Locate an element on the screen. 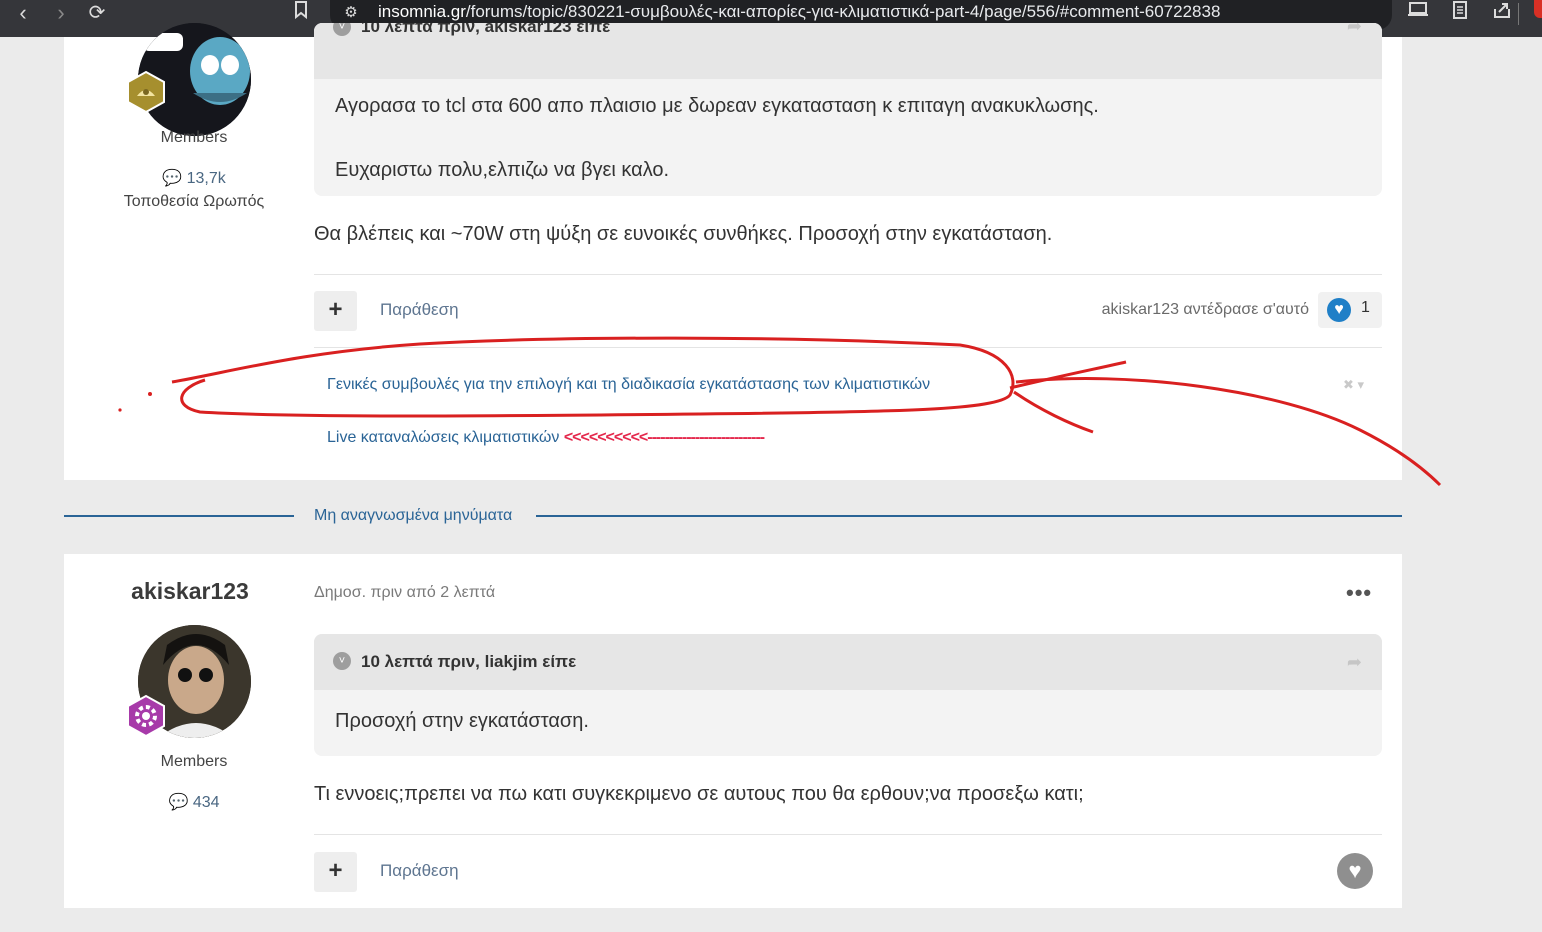 The image size is (1542, 932). quote-line: Ευχαριστω πολυ,ελπιζω να βγει καλο. is located at coordinates (502, 170).